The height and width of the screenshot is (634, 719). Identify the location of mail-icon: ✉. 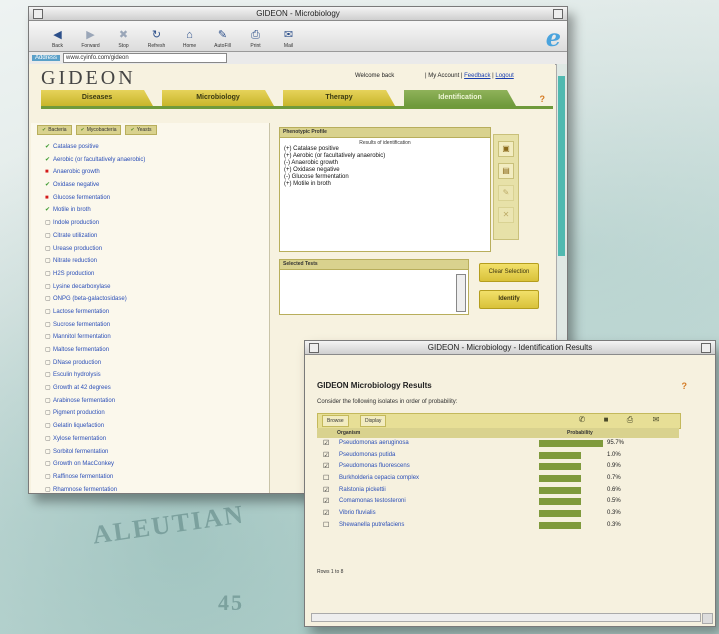
(656, 420).